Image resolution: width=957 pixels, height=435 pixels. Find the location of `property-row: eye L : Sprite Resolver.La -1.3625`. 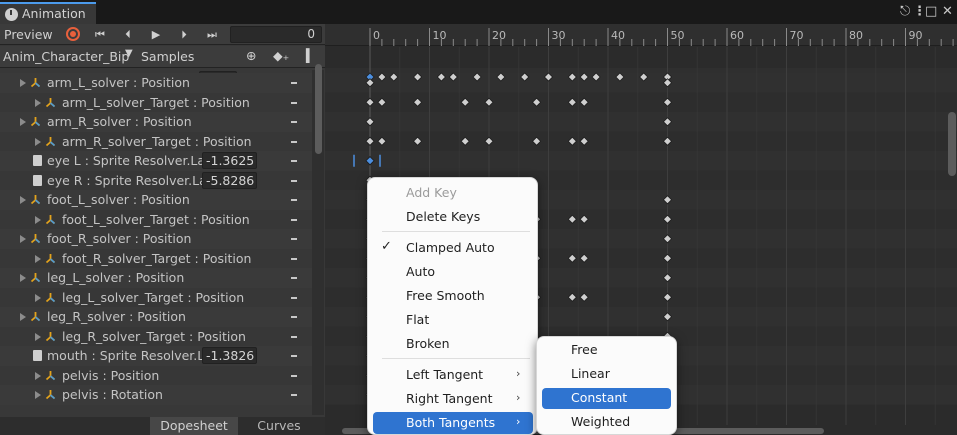

property-row: eye L : Sprite Resolver.La -1.3625 is located at coordinates (156, 161).